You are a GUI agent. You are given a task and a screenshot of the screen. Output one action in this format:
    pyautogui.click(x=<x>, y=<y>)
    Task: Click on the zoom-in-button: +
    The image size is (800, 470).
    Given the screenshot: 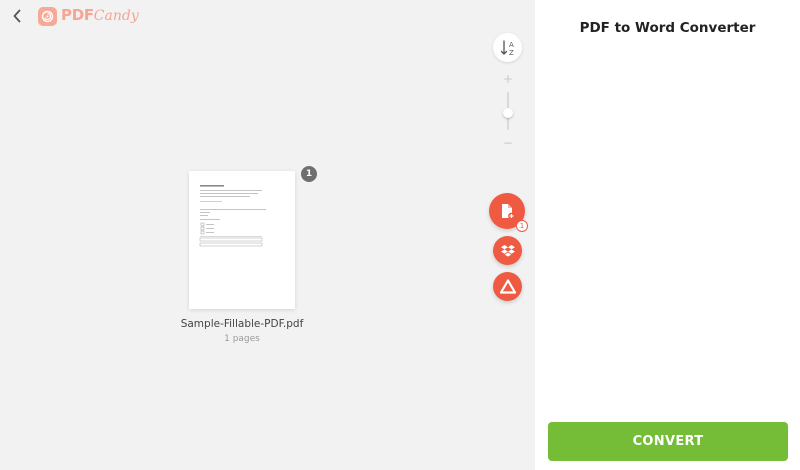 What is the action you would take?
    pyautogui.click(x=508, y=79)
    